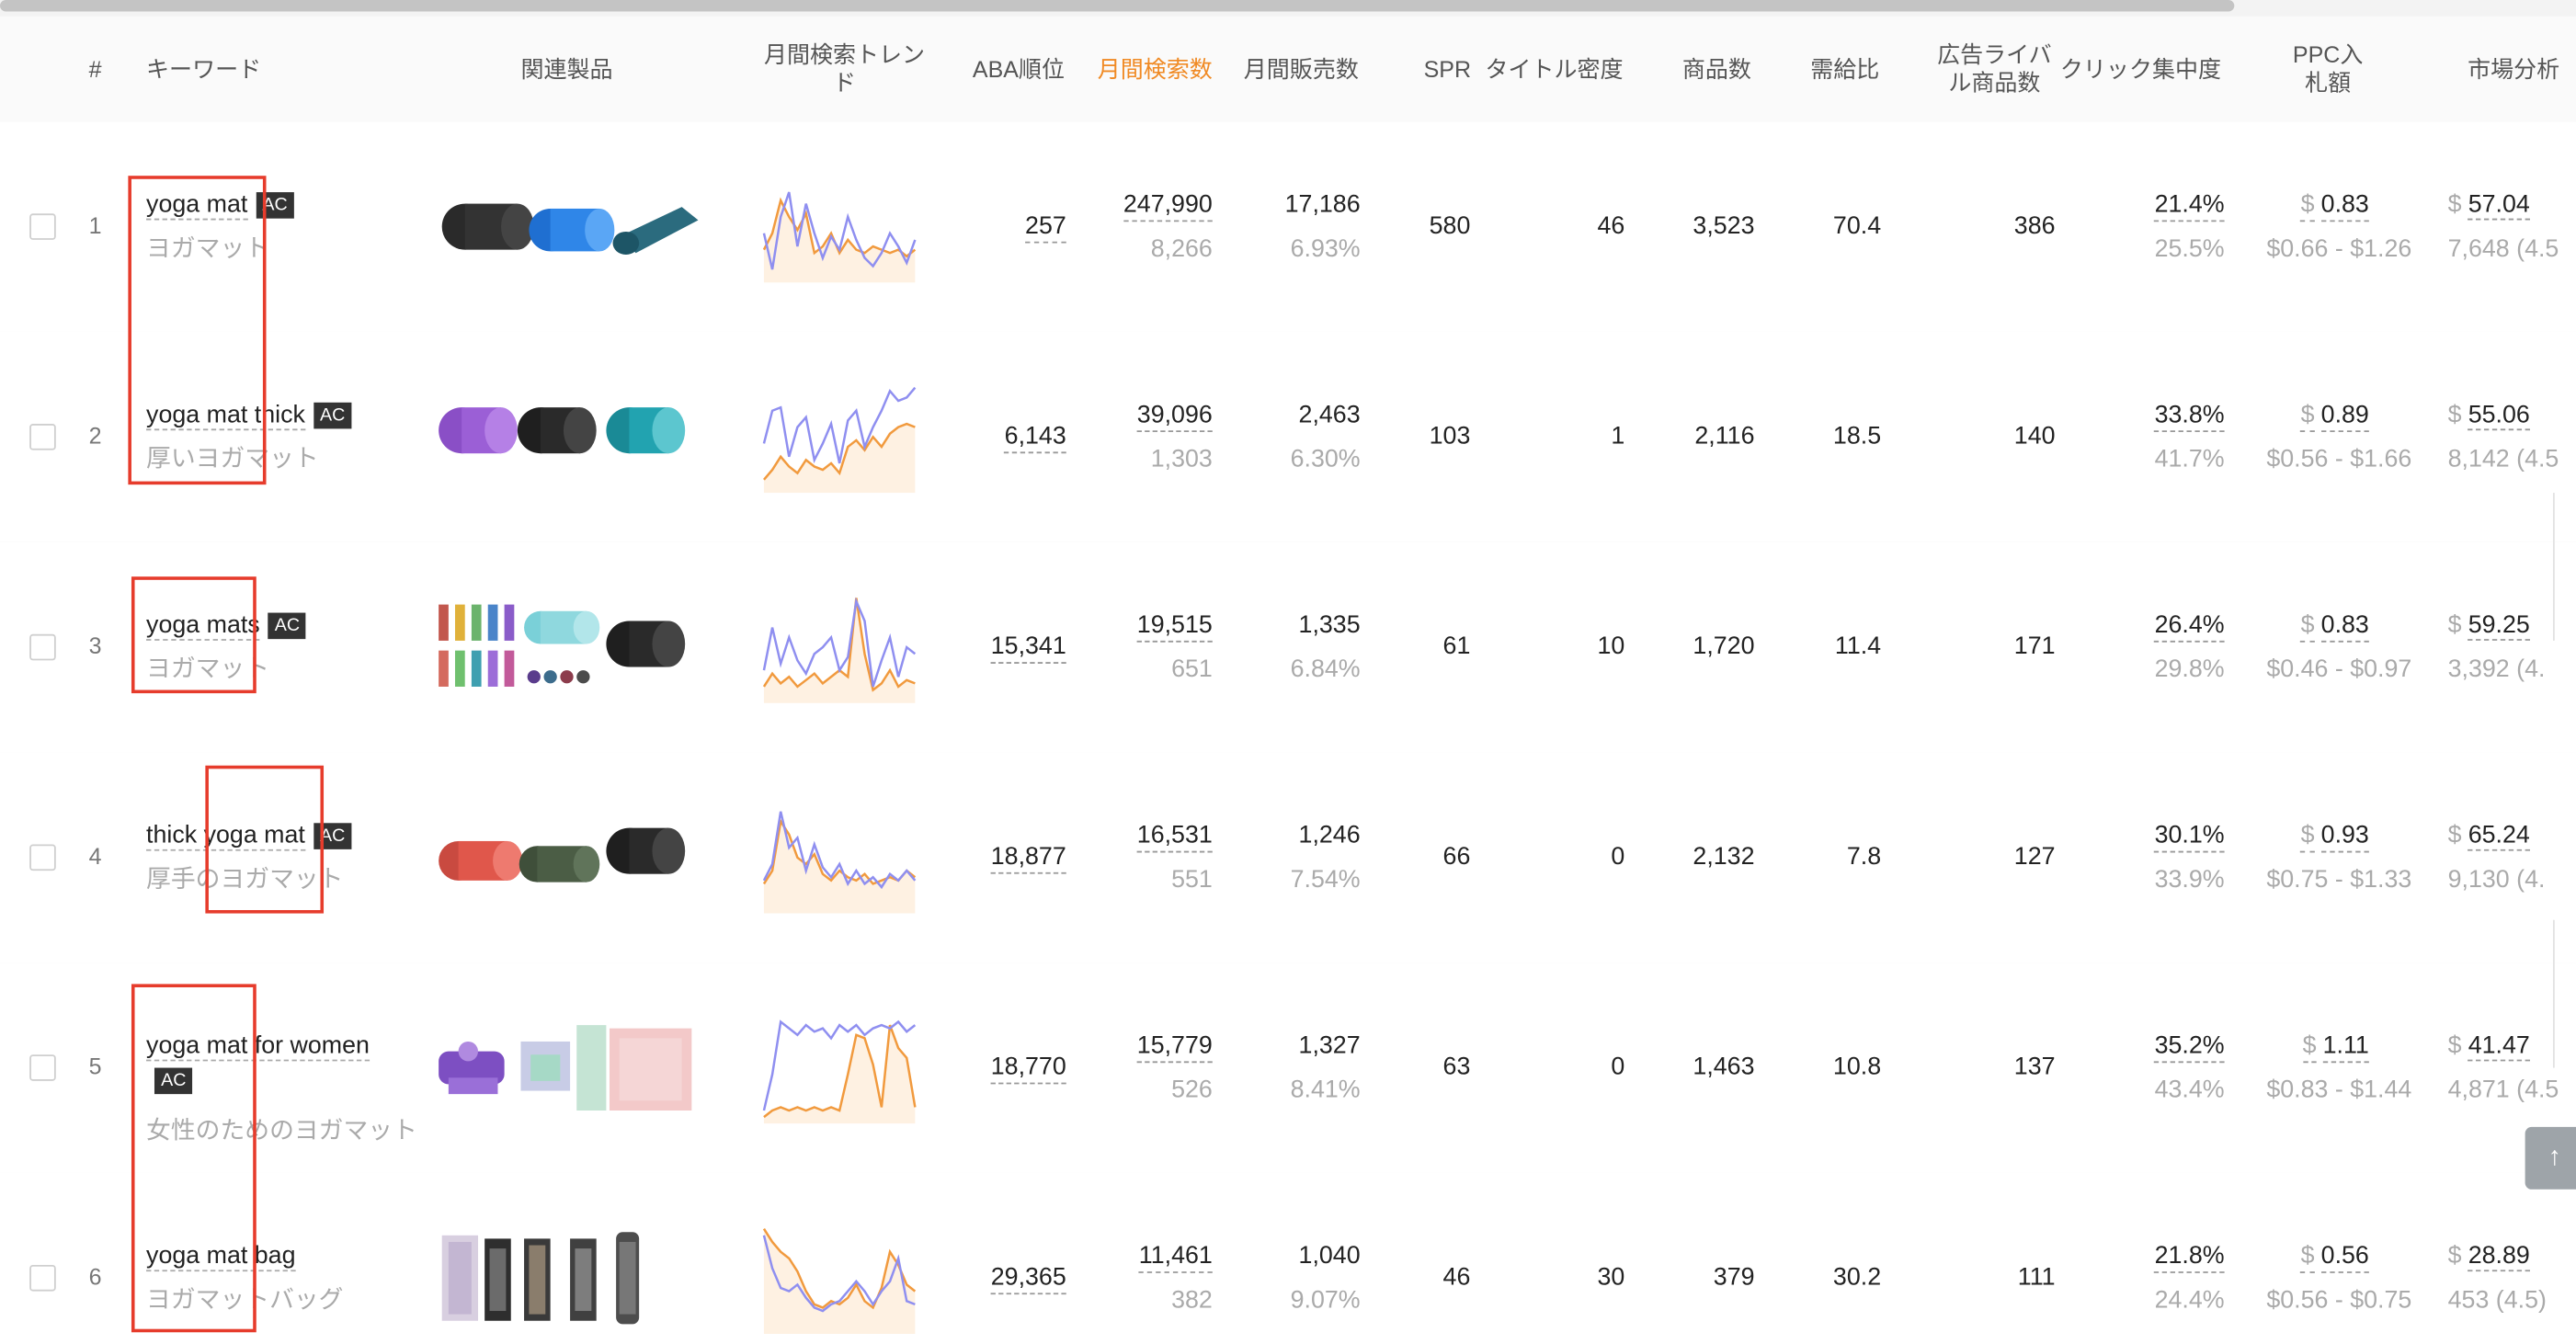 This screenshot has height=1344, width=2576. I want to click on monthly-search: 11,461, so click(1140, 1257).